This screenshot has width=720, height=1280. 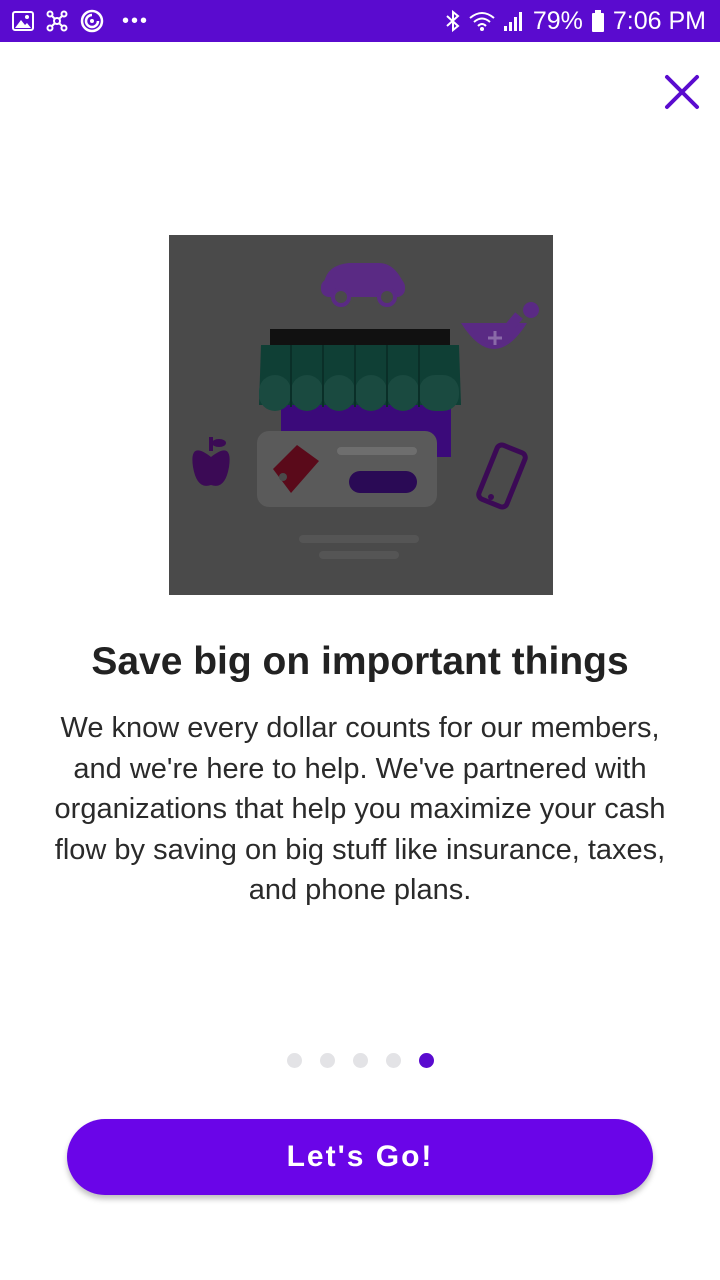 What do you see at coordinates (360, 21) in the screenshot?
I see `status-bar: ••• 79% 7:06 PM` at bounding box center [360, 21].